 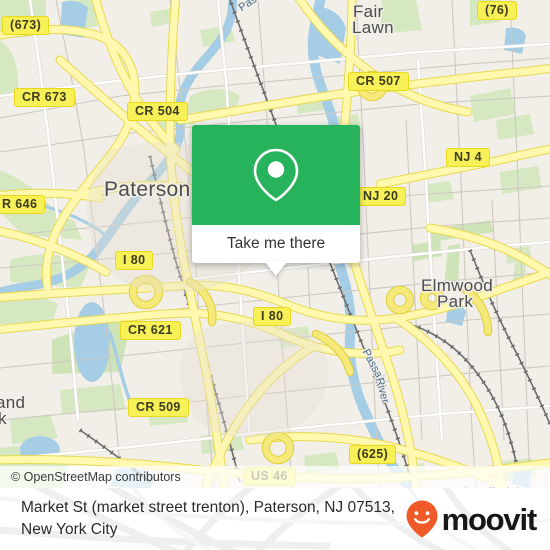 I want to click on route-shield: (625), so click(x=373, y=454).